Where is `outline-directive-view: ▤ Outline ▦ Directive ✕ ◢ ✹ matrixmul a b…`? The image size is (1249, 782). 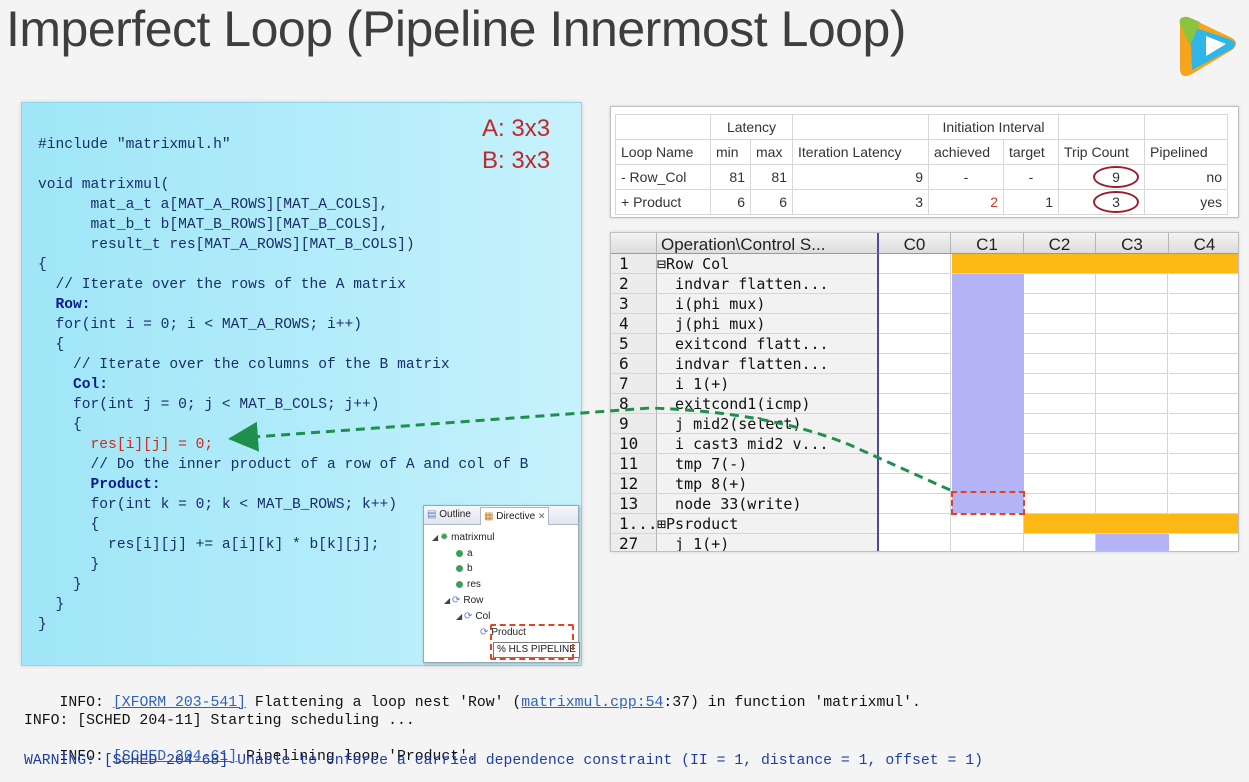 outline-directive-view: ▤ Outline ▦ Directive ✕ ◢ ✹ matrixmul a b… is located at coordinates (501, 584).